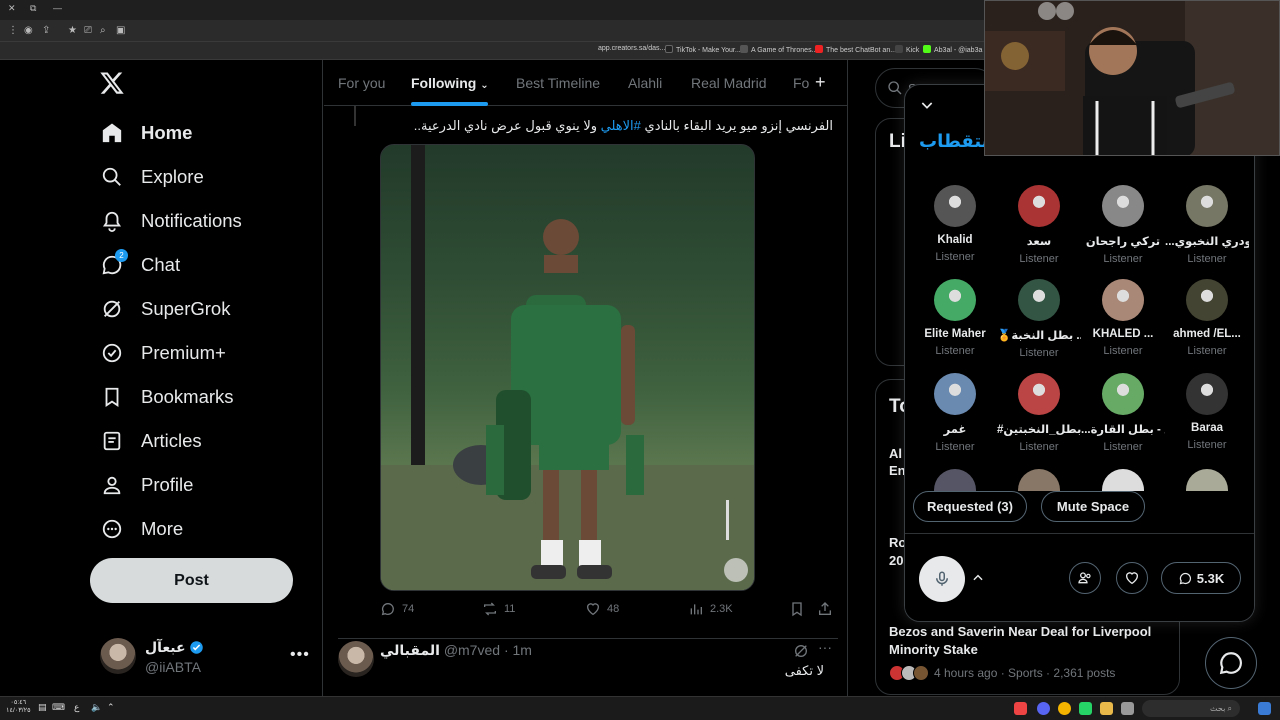  Describe the element at coordinates (1123, 230) in the screenshot. I see `listener-item: تركي راجحان Listener` at that location.